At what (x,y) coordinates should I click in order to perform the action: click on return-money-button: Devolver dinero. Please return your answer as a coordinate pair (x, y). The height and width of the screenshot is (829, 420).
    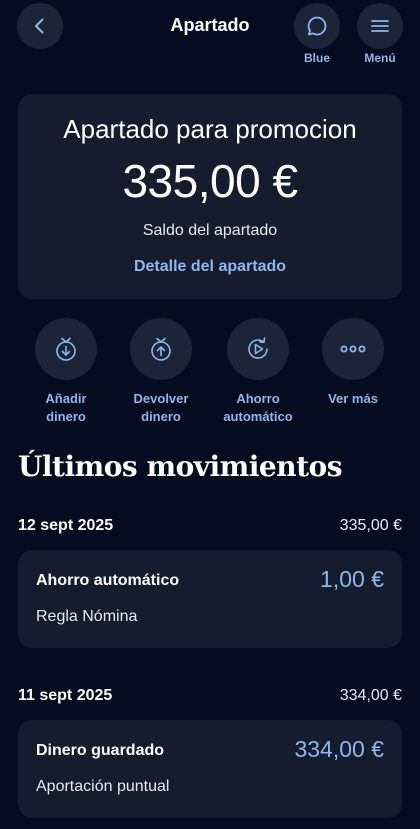
    Looking at the image, I should click on (161, 372).